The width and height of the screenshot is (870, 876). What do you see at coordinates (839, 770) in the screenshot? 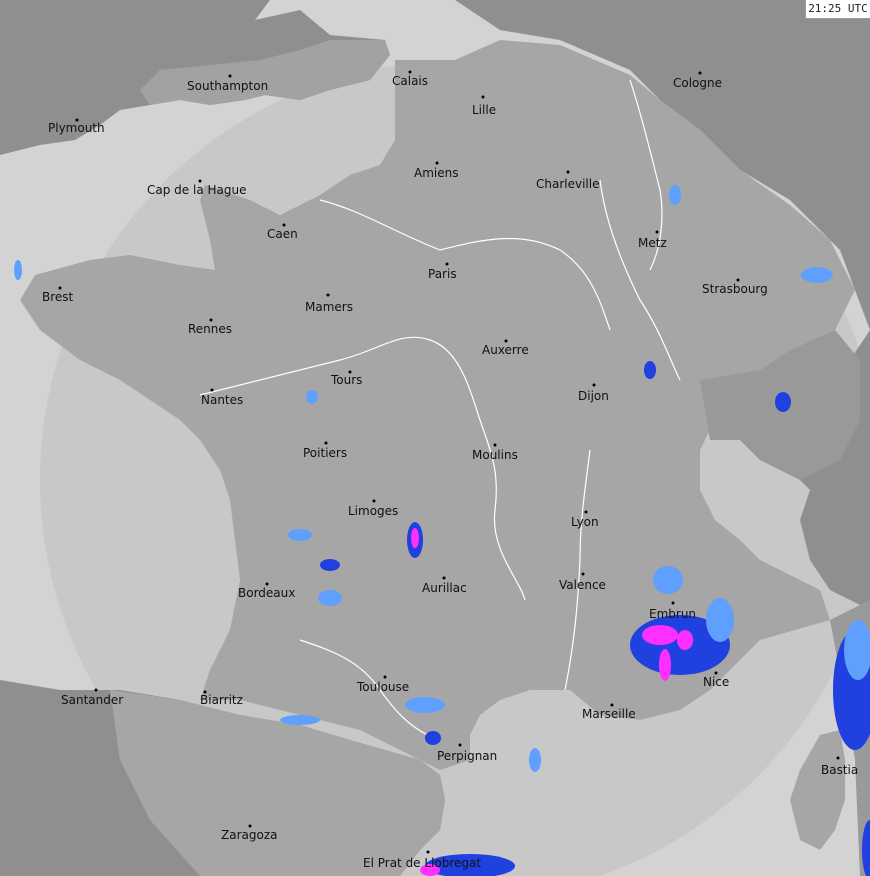
I see `city-label-bastia: Bastia` at bounding box center [839, 770].